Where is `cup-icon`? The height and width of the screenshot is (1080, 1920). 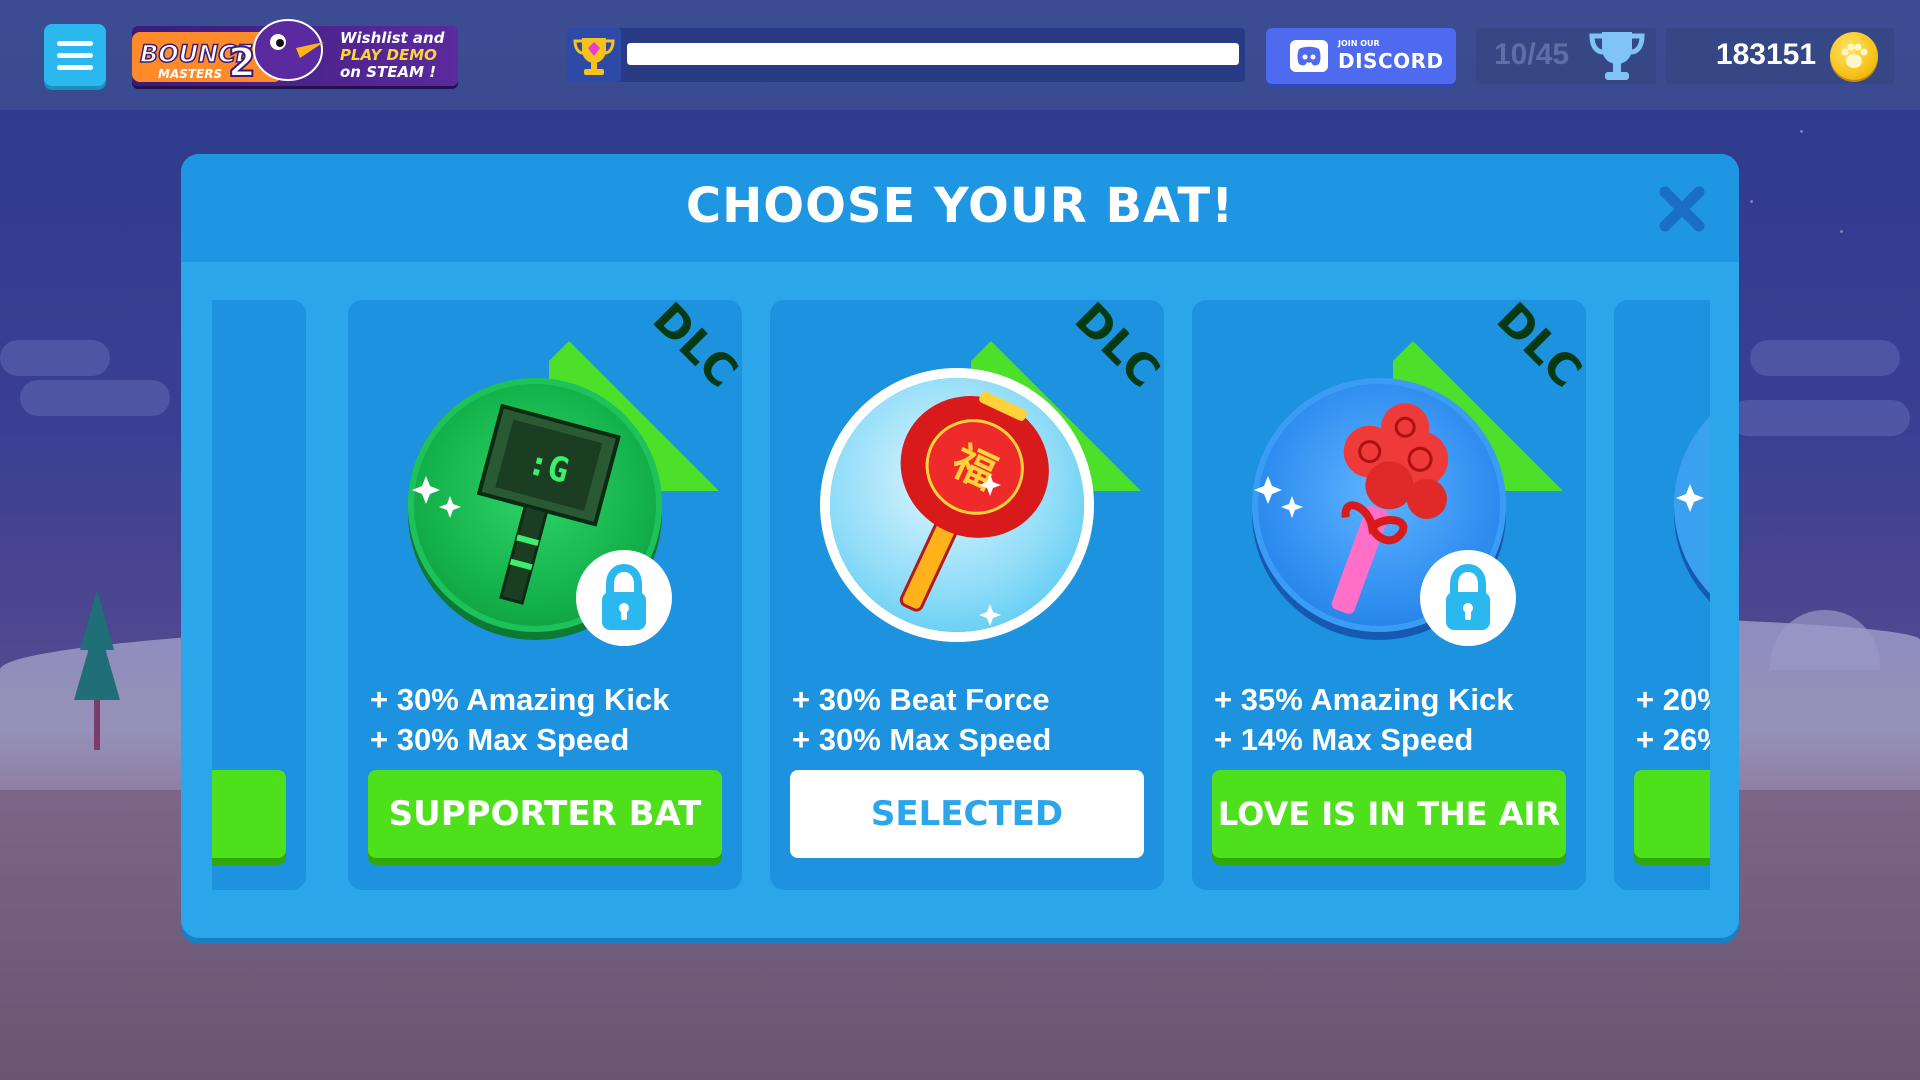
cup-icon is located at coordinates (1617, 56).